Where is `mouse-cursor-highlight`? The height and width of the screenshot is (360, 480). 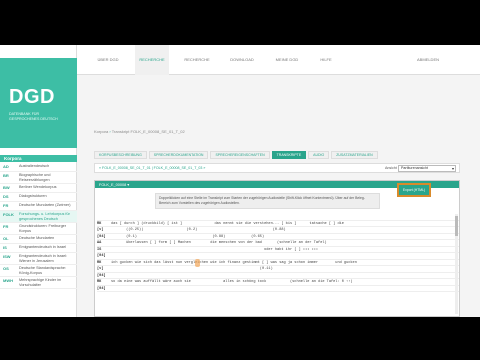 mouse-cursor-highlight is located at coordinates (197, 263).